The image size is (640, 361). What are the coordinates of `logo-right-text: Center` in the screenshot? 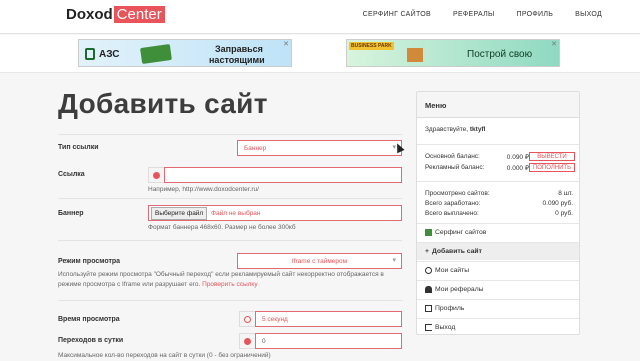 It's located at (139, 14).